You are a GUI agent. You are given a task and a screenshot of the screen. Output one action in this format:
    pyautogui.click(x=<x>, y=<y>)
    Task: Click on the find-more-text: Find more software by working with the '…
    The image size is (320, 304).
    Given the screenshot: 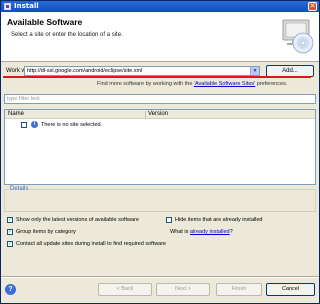 What is the action you would take?
    pyautogui.click(x=207, y=84)
    